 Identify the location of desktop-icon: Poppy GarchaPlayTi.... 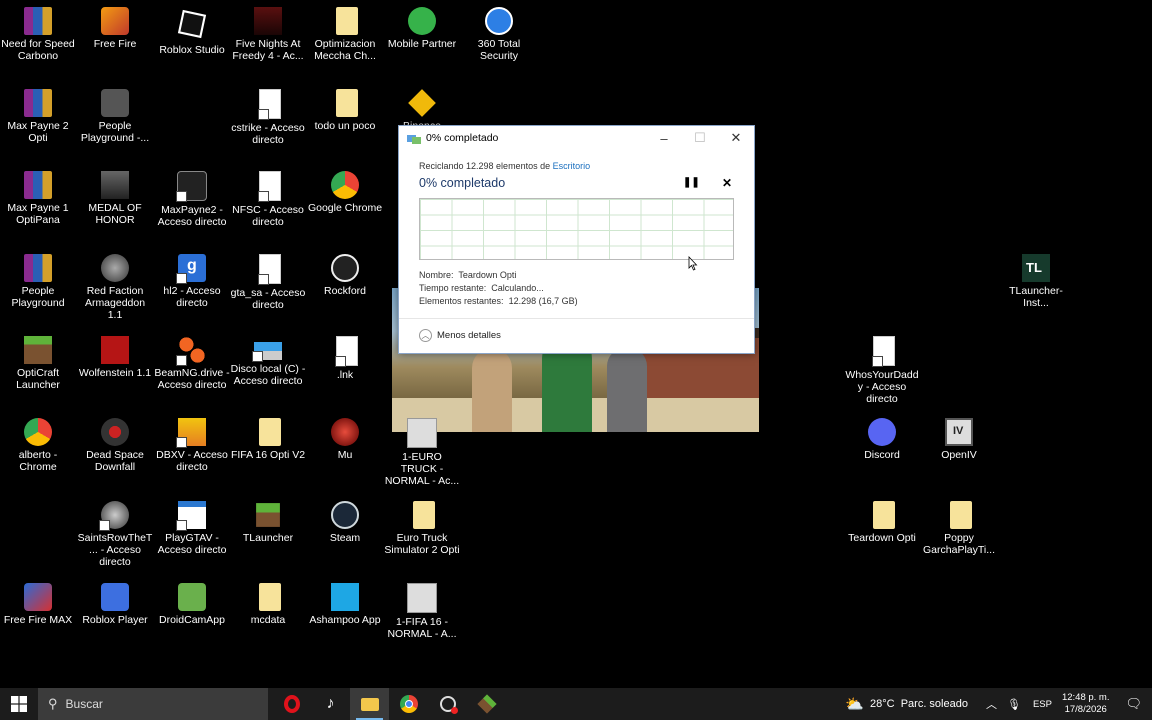
(959, 526).